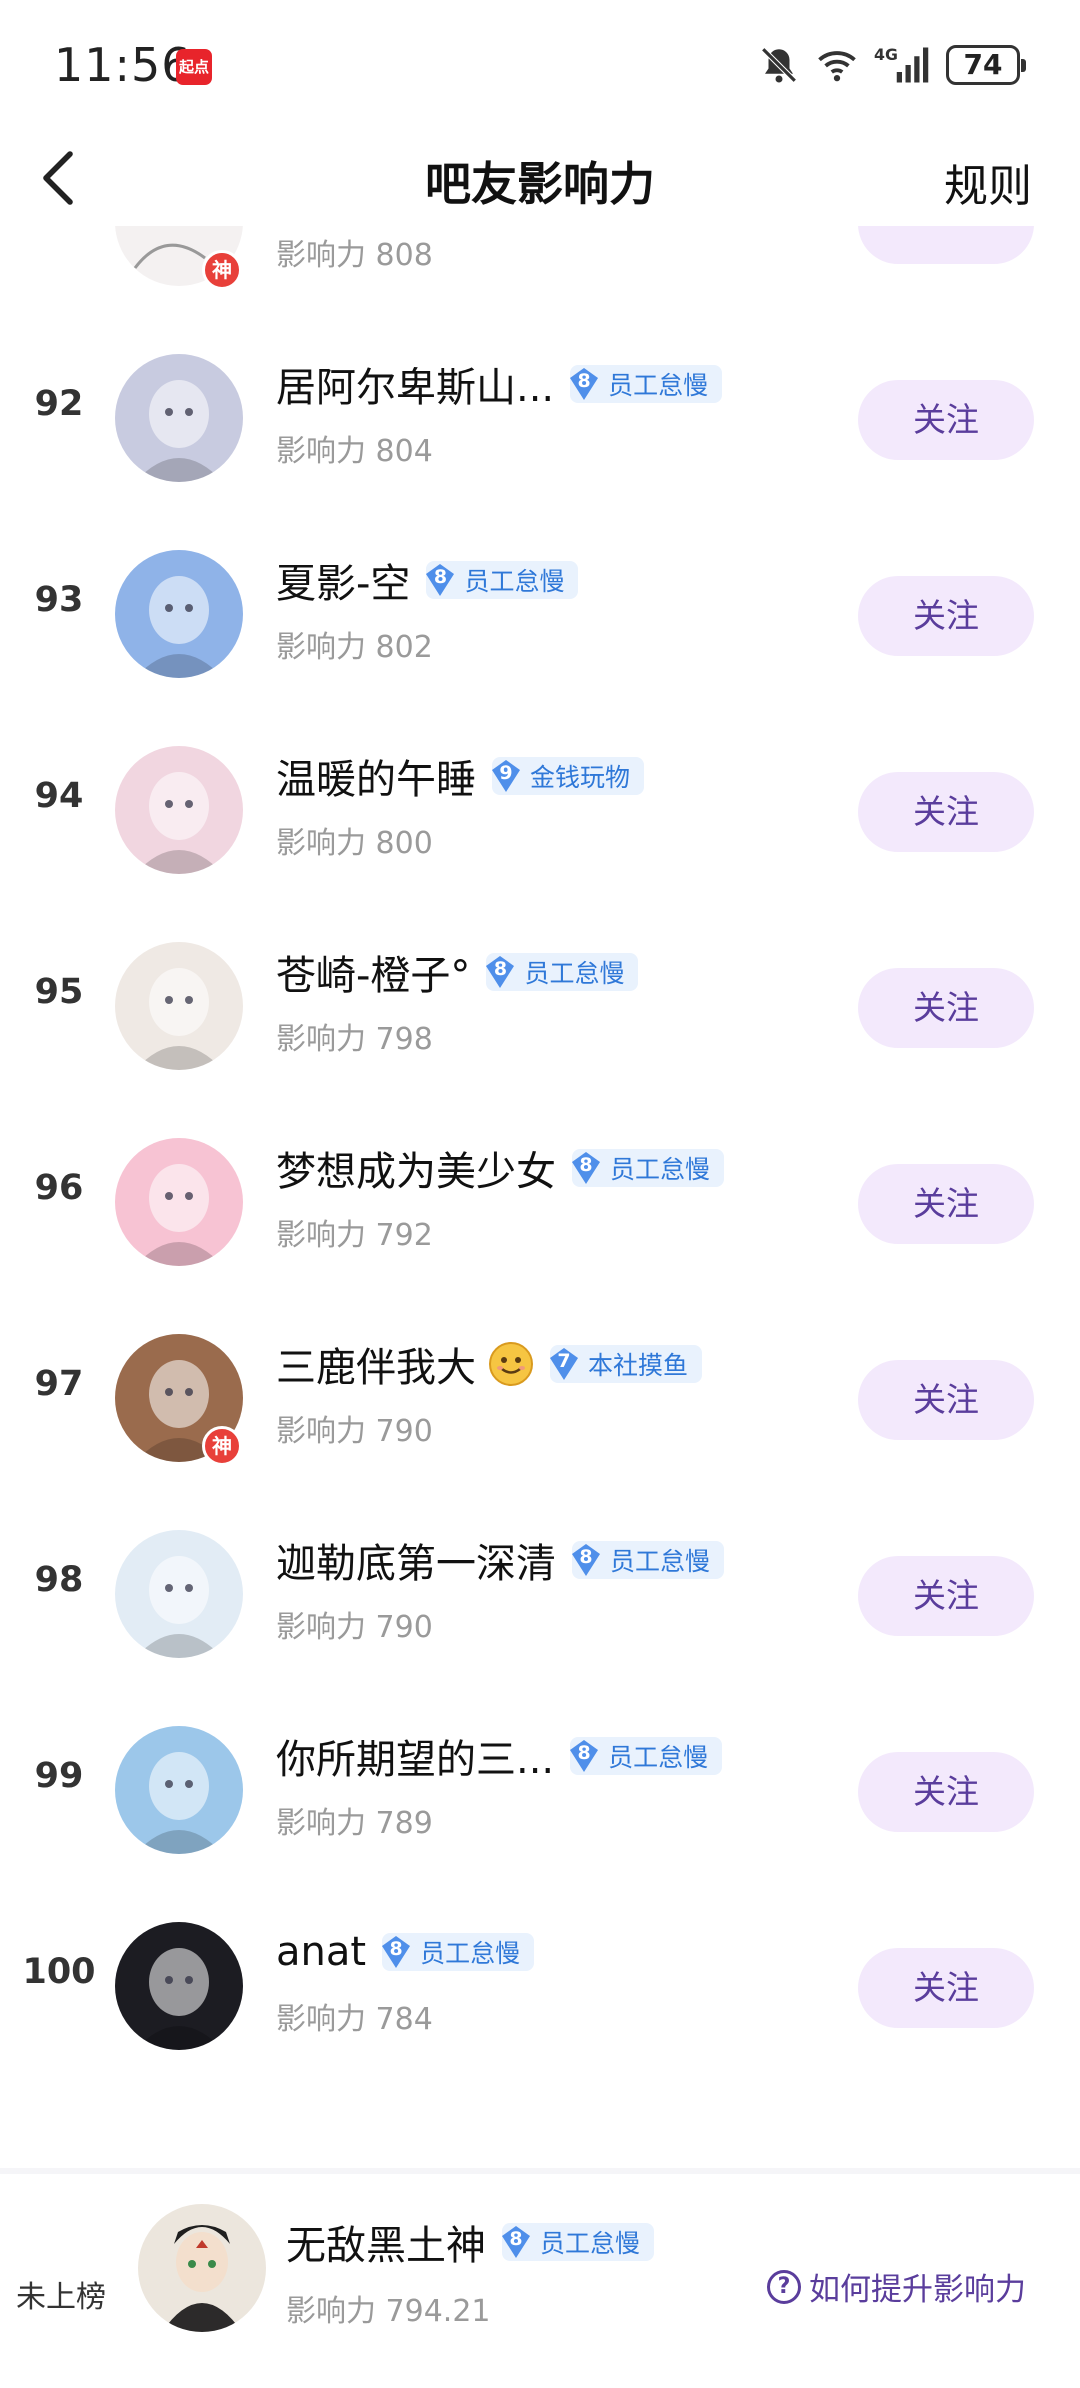 The image size is (1080, 2388). What do you see at coordinates (59, 1776) in the screenshot?
I see `rank-number: 99` at bounding box center [59, 1776].